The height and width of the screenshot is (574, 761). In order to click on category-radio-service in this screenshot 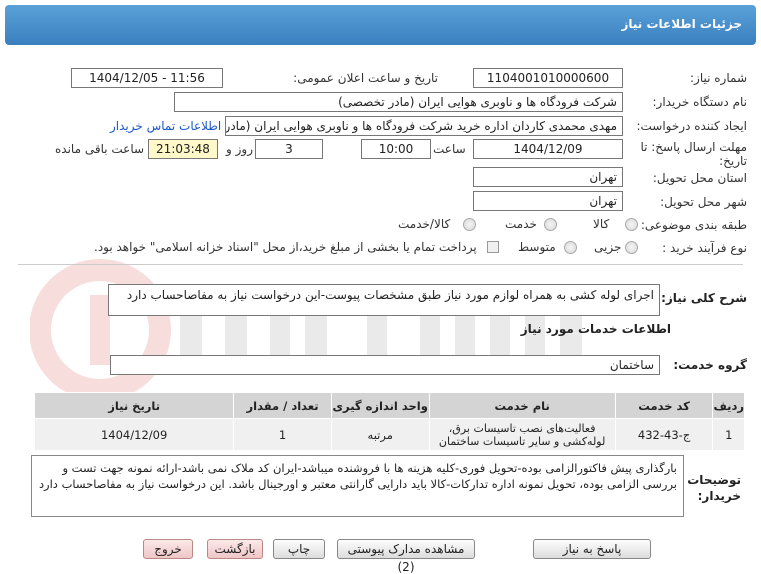, I will do `click(550, 224)`.